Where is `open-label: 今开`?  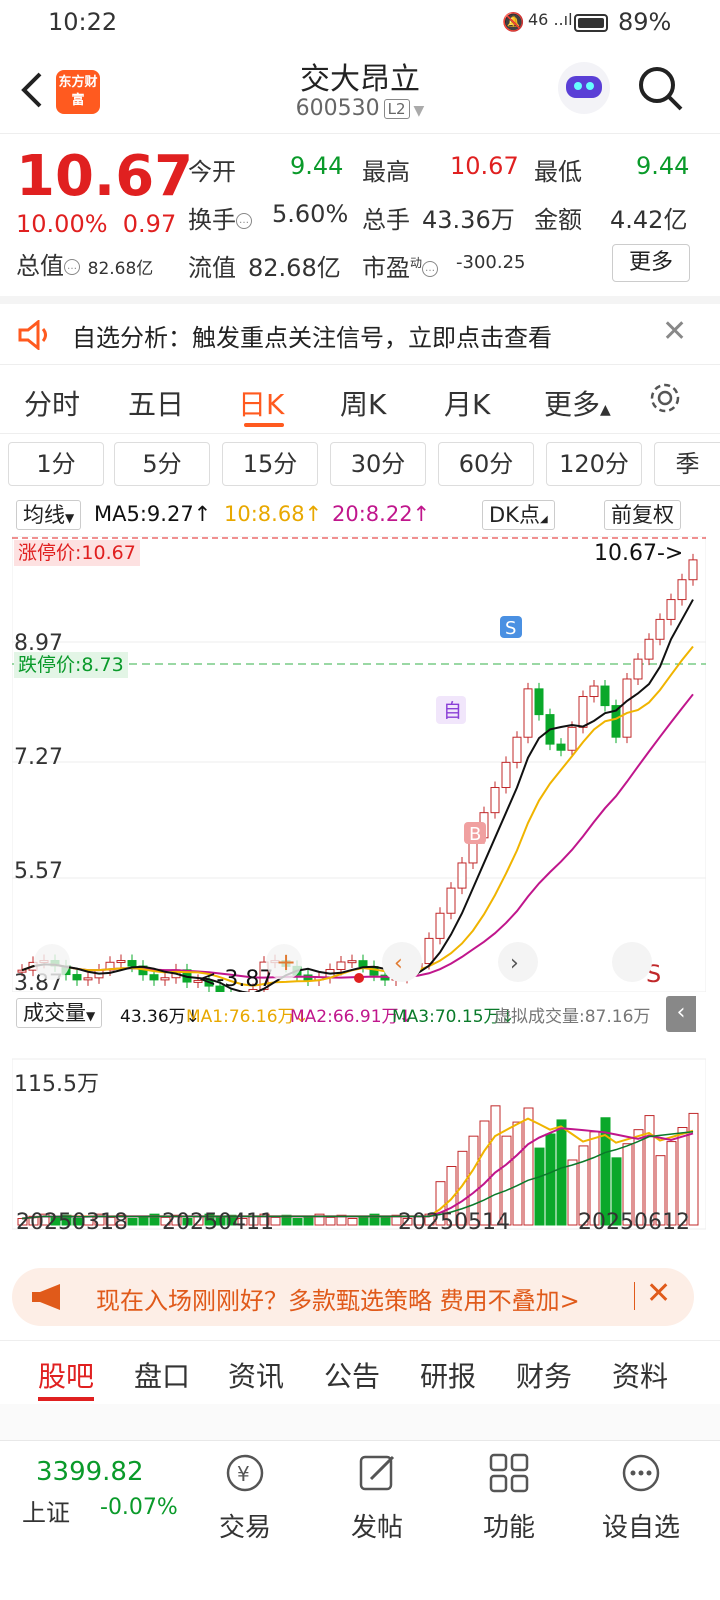 open-label: 今开 is located at coordinates (212, 172).